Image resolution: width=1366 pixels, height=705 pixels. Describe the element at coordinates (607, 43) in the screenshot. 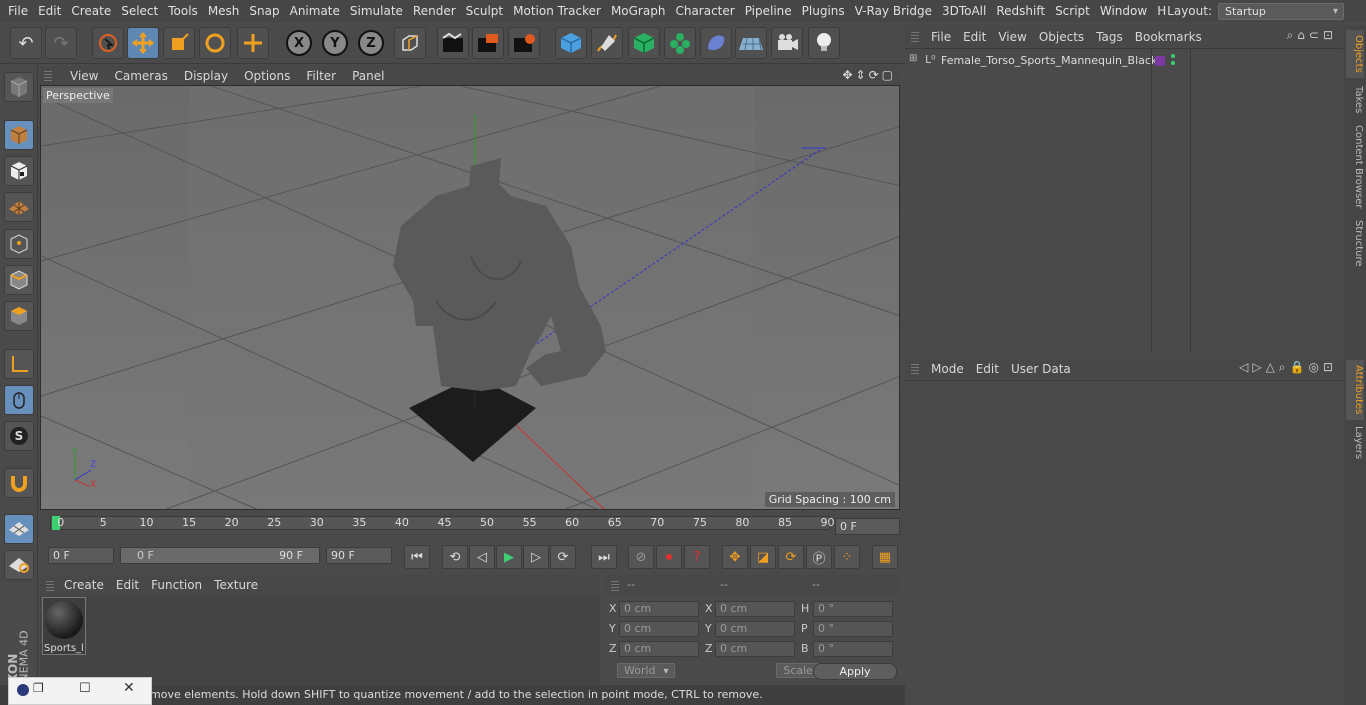

I see `pen-spline-icon` at that location.